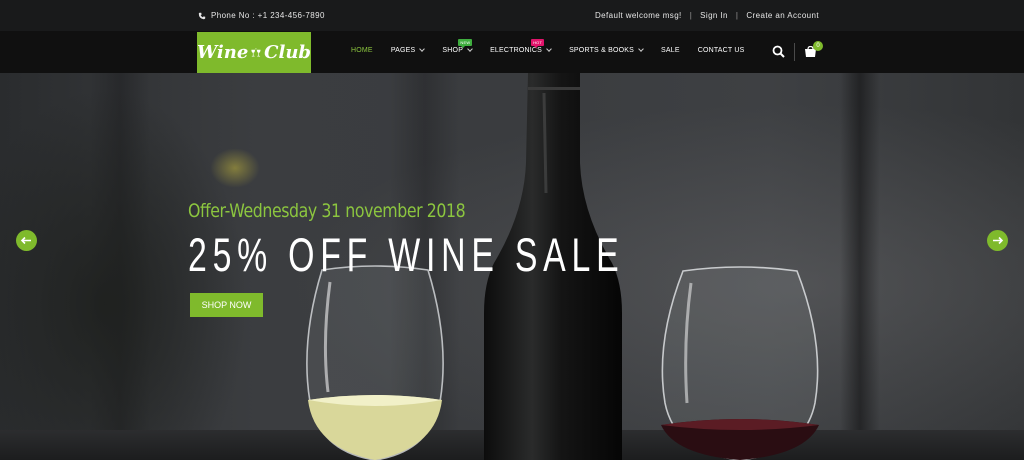  What do you see at coordinates (202, 15) in the screenshot?
I see `phone-icon` at bounding box center [202, 15].